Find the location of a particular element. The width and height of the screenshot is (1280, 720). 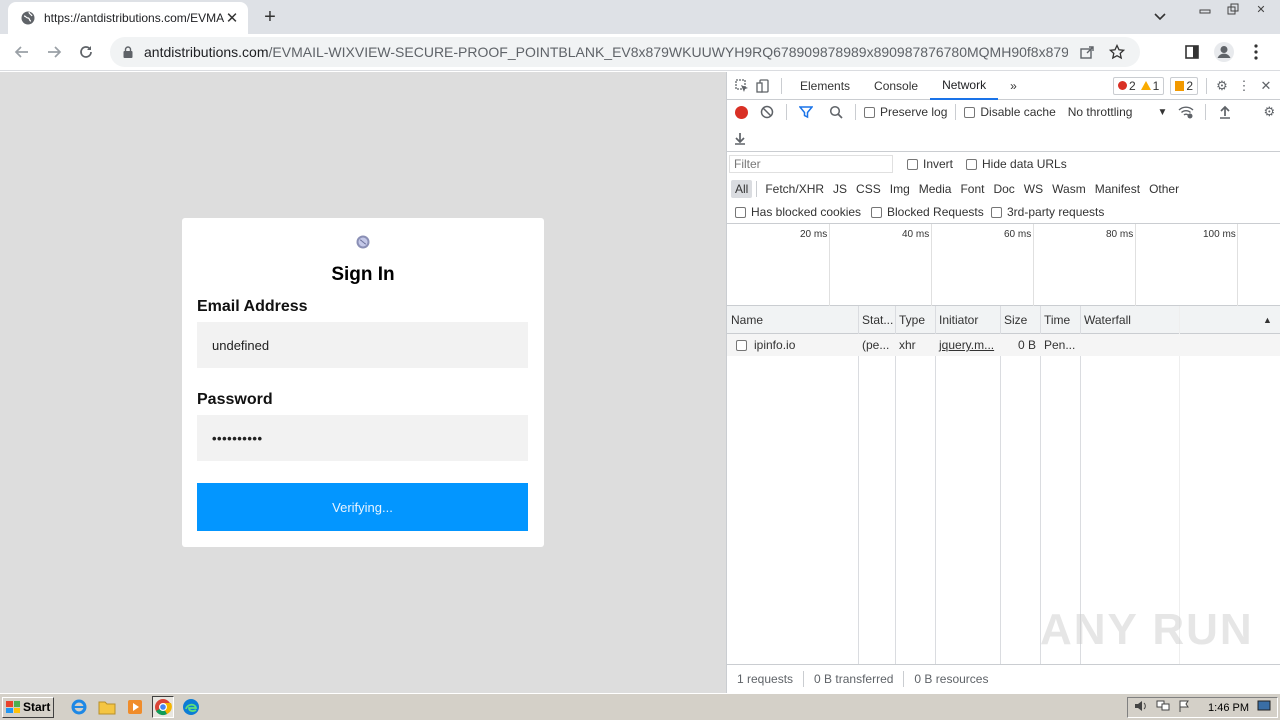

upload-icon is located at coordinates (1225, 112).